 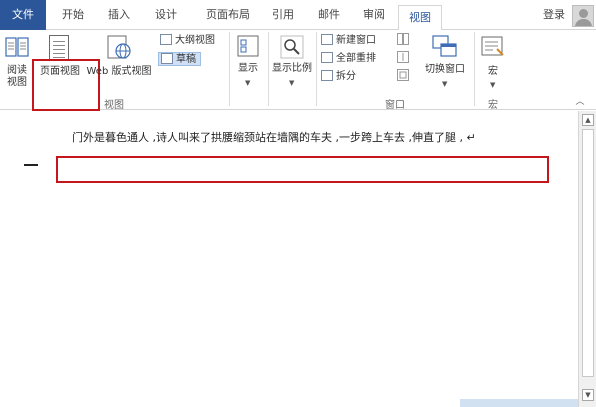 I want to click on outline-view-button: 大纲视图, so click(x=187, y=41).